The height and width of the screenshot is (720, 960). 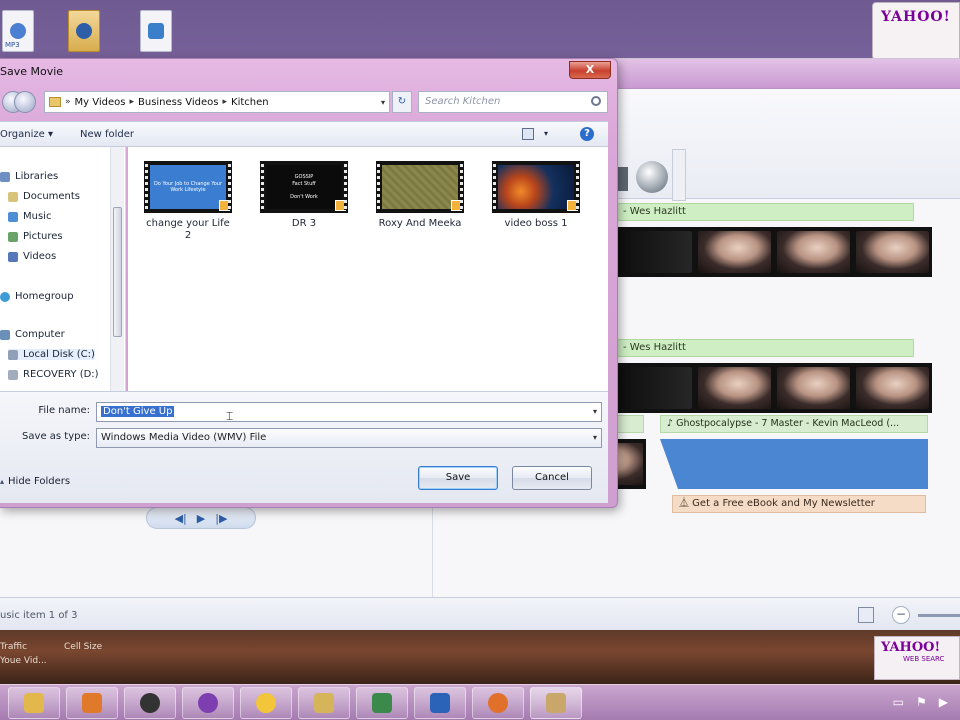 What do you see at coordinates (18, 31) in the screenshot?
I see `desktop-icon-mp3: MP3` at bounding box center [18, 31].